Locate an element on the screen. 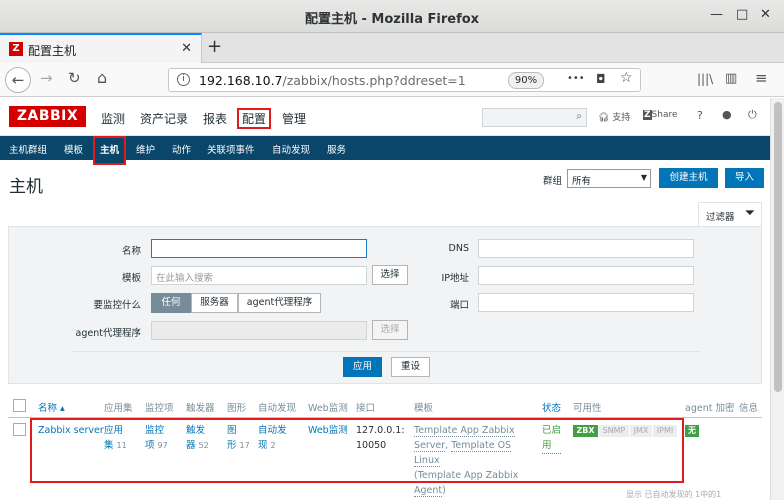 This screenshot has width=784, height=500. ip-label: IP地址 is located at coordinates (455, 278).